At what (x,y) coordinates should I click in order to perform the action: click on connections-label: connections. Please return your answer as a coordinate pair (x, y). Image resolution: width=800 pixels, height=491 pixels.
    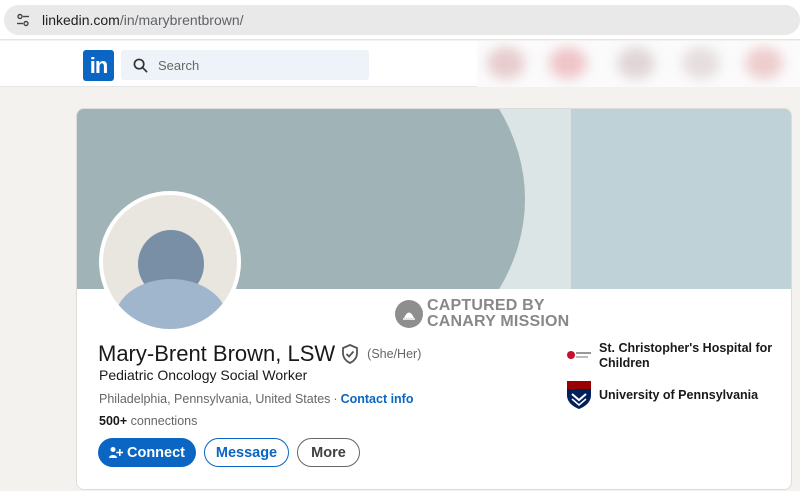
    Looking at the image, I should click on (164, 421).